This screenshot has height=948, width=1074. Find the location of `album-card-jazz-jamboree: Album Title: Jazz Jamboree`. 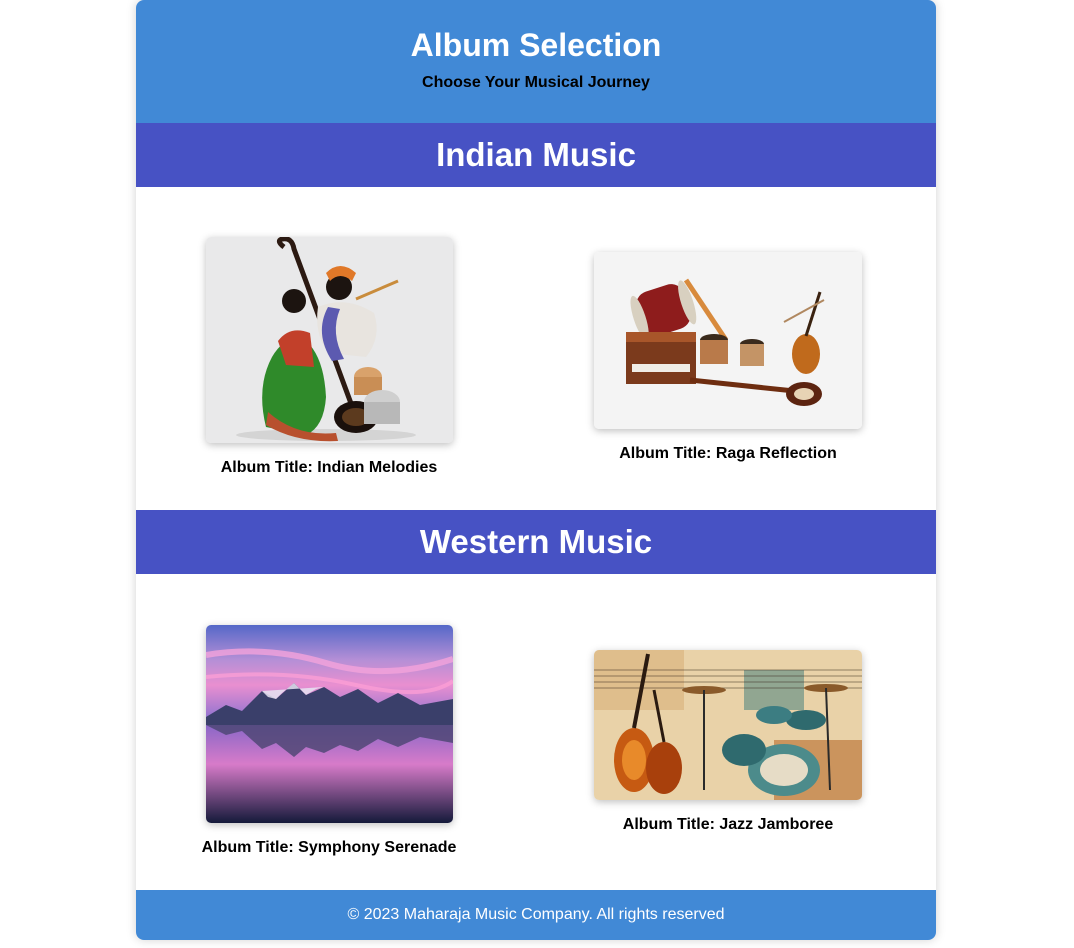

album-card-jazz-jamboree: Album Title: Jazz Jamboree is located at coordinates (728, 742).